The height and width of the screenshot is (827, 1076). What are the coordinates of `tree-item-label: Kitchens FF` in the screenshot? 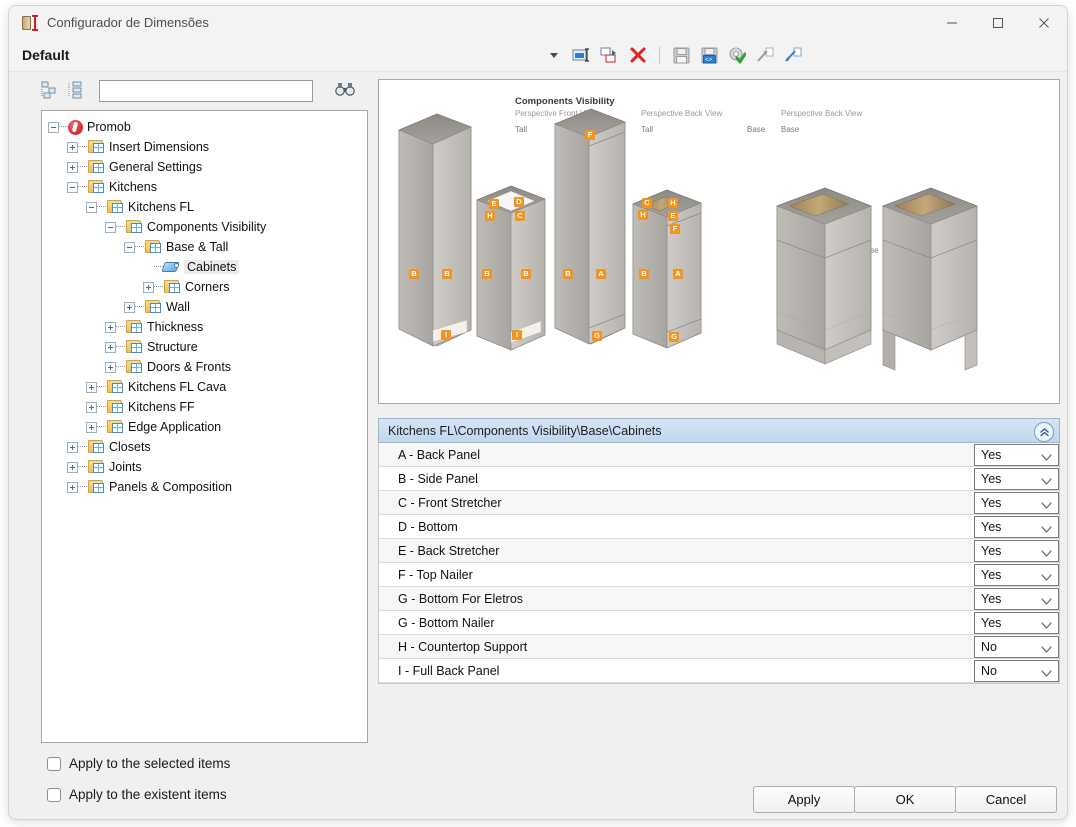 It's located at (161, 407).